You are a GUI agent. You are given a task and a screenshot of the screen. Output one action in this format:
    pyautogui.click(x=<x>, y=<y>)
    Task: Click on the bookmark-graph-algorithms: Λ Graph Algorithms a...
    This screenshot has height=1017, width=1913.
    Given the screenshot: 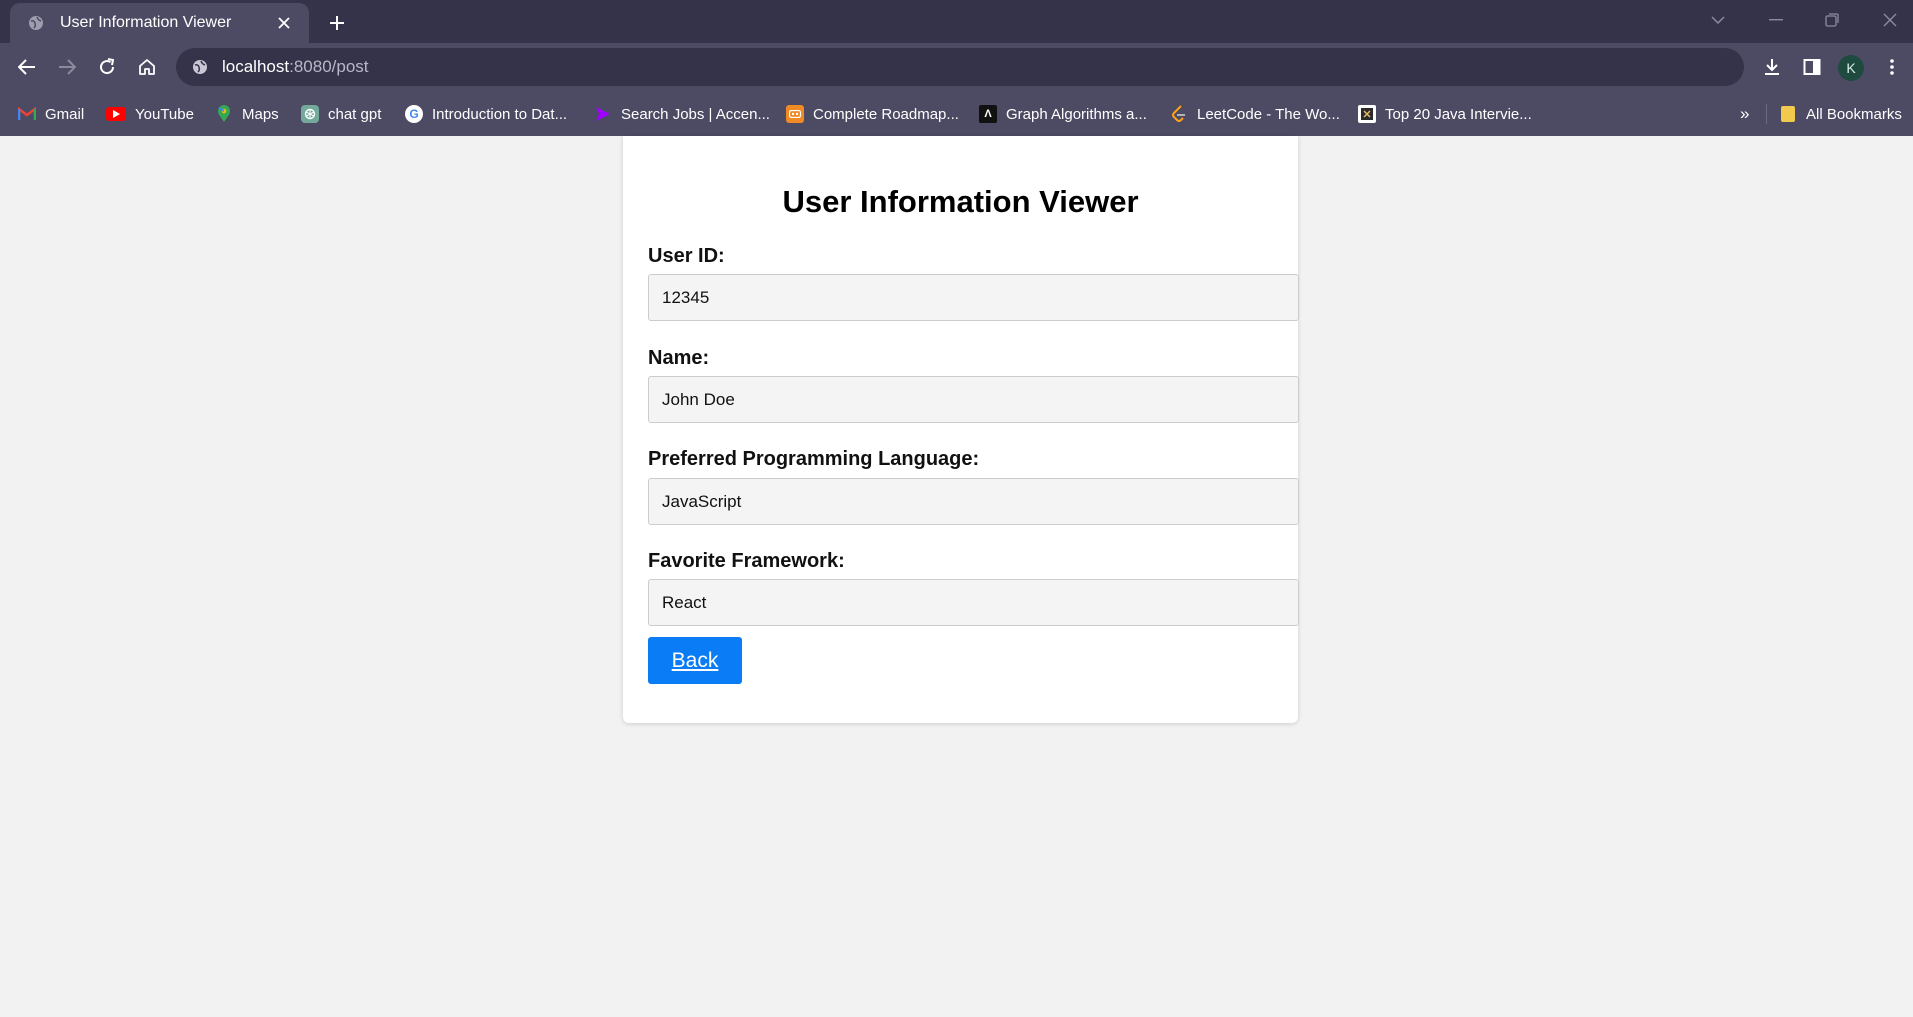 What is the action you would take?
    pyautogui.click(x=1063, y=114)
    